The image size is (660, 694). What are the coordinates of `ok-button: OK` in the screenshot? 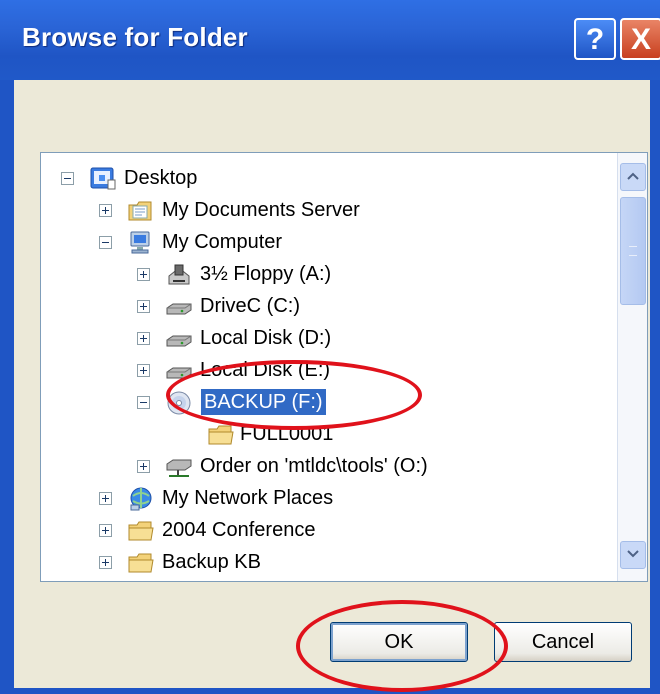 It's located at (399, 642).